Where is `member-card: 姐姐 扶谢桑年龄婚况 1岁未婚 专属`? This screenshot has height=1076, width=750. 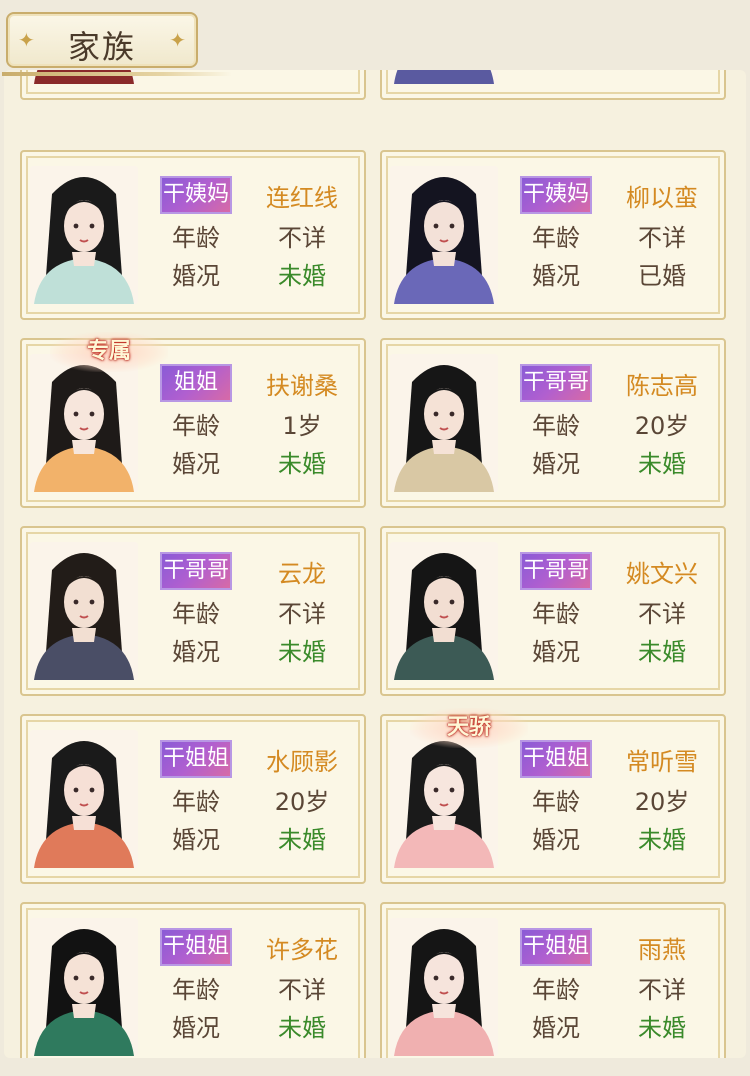 member-card: 姐姐 扶谢桑年龄婚况 1岁未婚 专属 is located at coordinates (193, 420).